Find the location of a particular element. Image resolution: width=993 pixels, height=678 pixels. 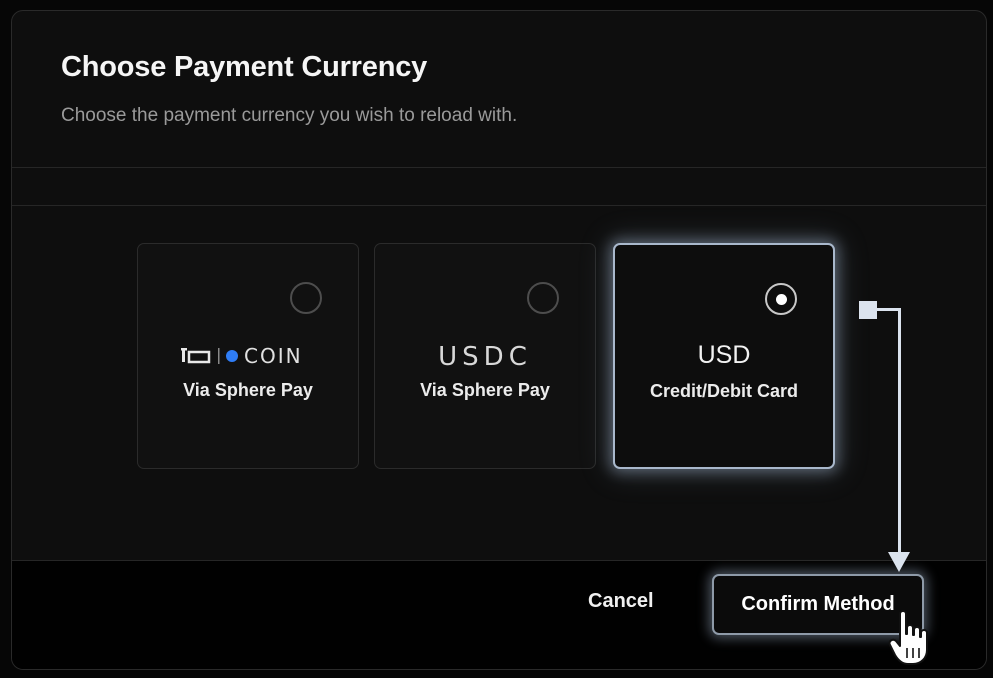

io-coin-logo: COIN is located at coordinates (248, 356).